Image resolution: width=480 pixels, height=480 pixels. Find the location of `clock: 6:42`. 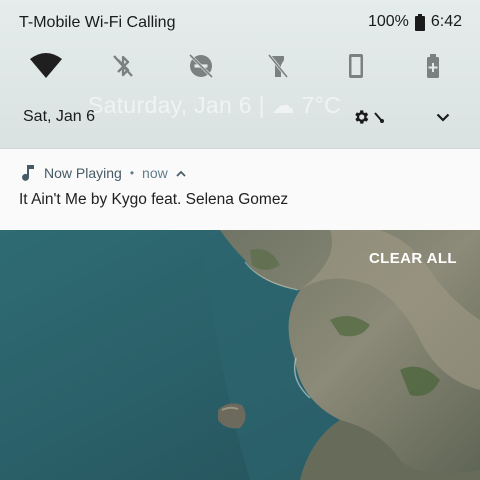

clock: 6:42 is located at coordinates (446, 21).